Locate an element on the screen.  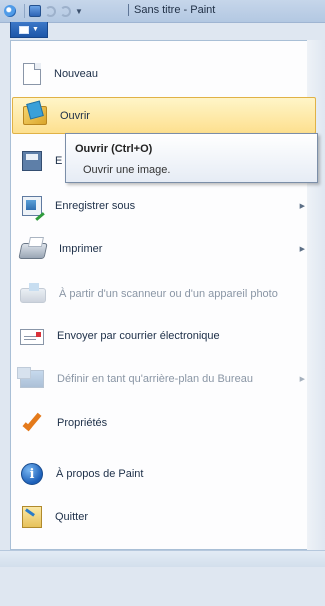
menu-item-label: Ouvrir is located at coordinates (75, 115).